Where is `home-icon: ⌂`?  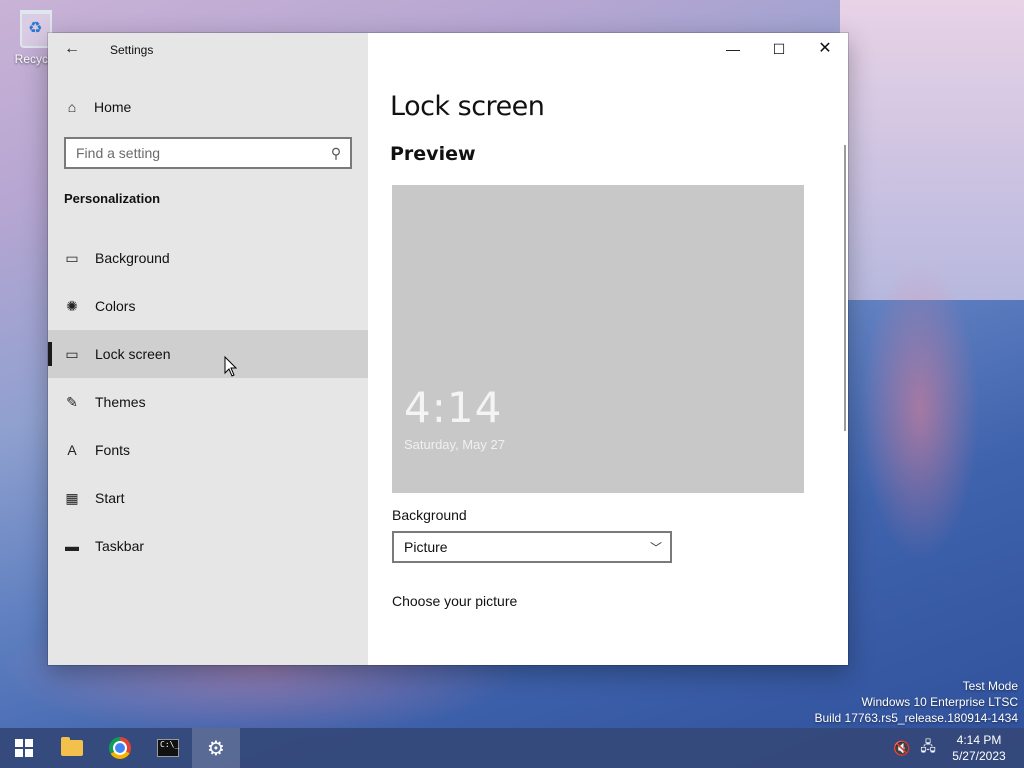 home-icon: ⌂ is located at coordinates (72, 107).